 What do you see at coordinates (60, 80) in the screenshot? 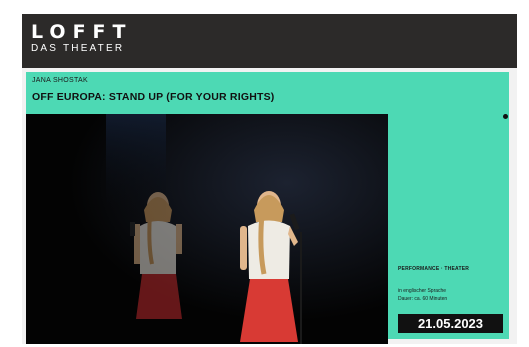
I see `event-artist: JANA SHOSTAK` at bounding box center [60, 80].